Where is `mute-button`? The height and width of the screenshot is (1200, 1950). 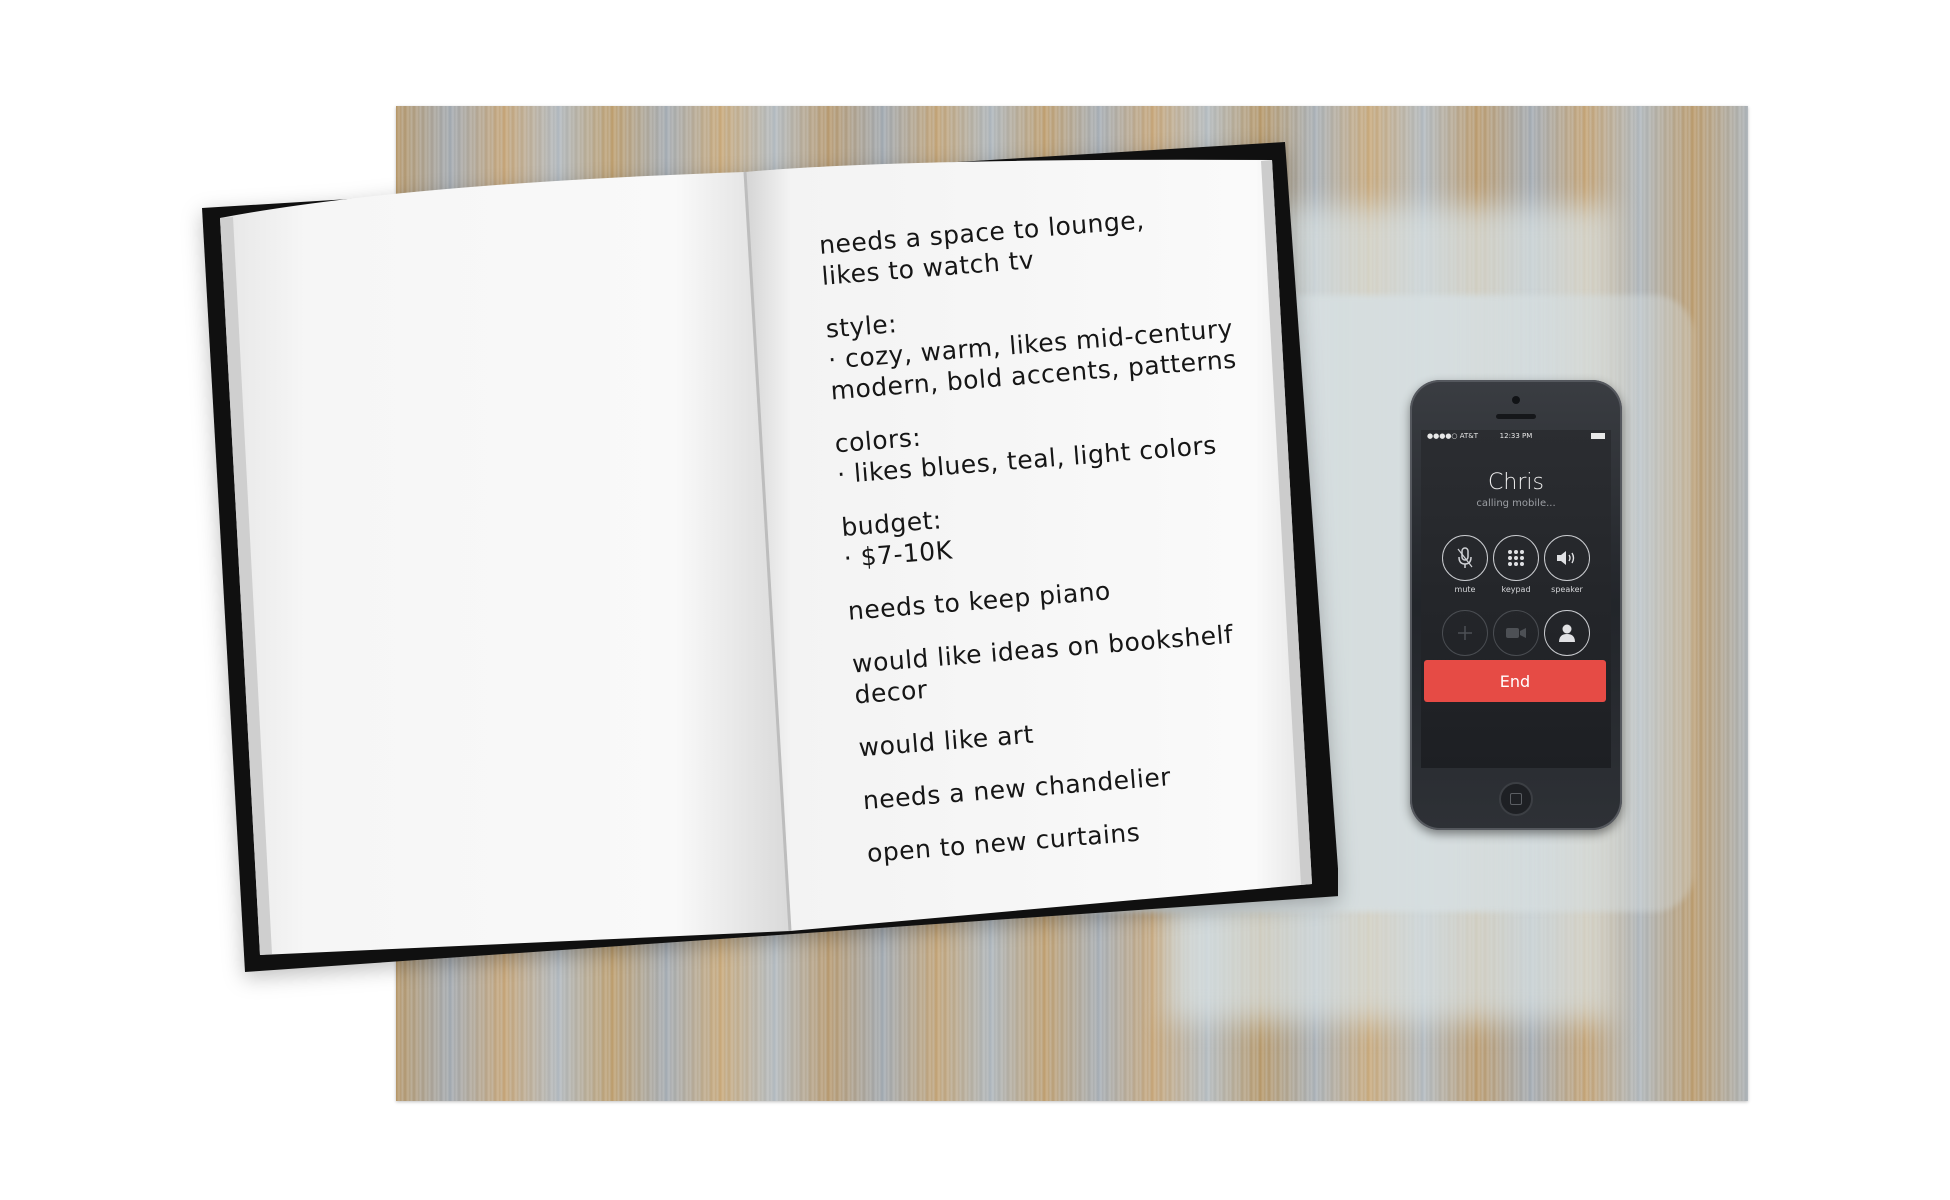
mute-button is located at coordinates (1465, 558).